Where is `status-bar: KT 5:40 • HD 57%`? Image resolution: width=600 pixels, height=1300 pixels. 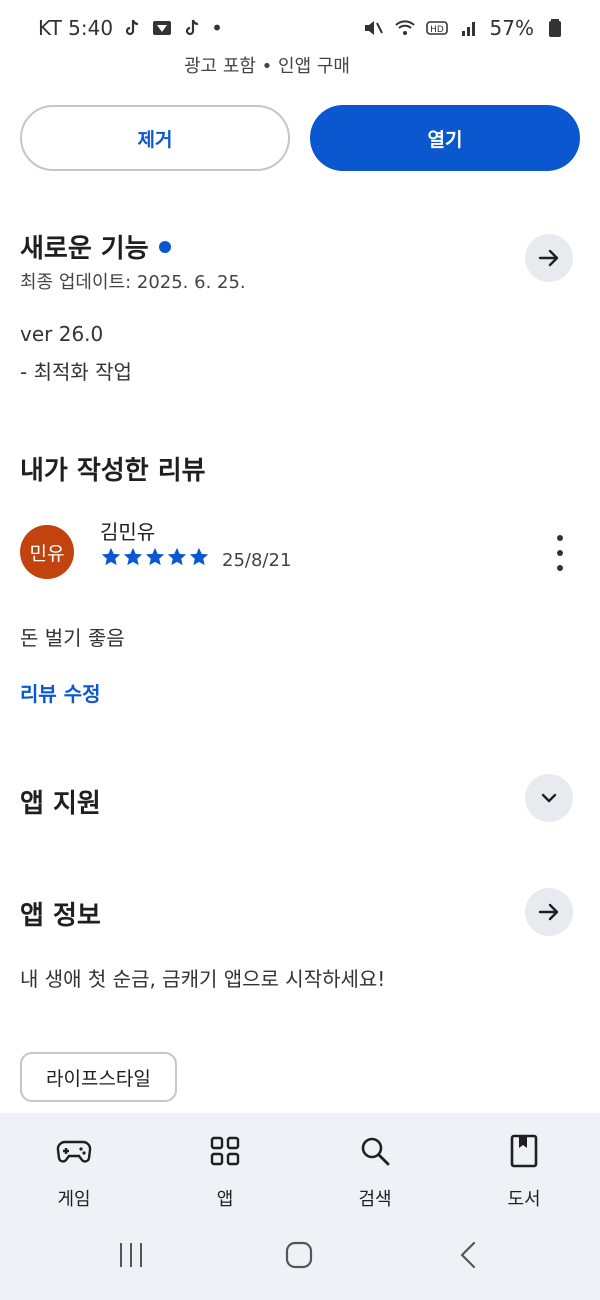 status-bar: KT 5:40 • HD 57% is located at coordinates (300, 28).